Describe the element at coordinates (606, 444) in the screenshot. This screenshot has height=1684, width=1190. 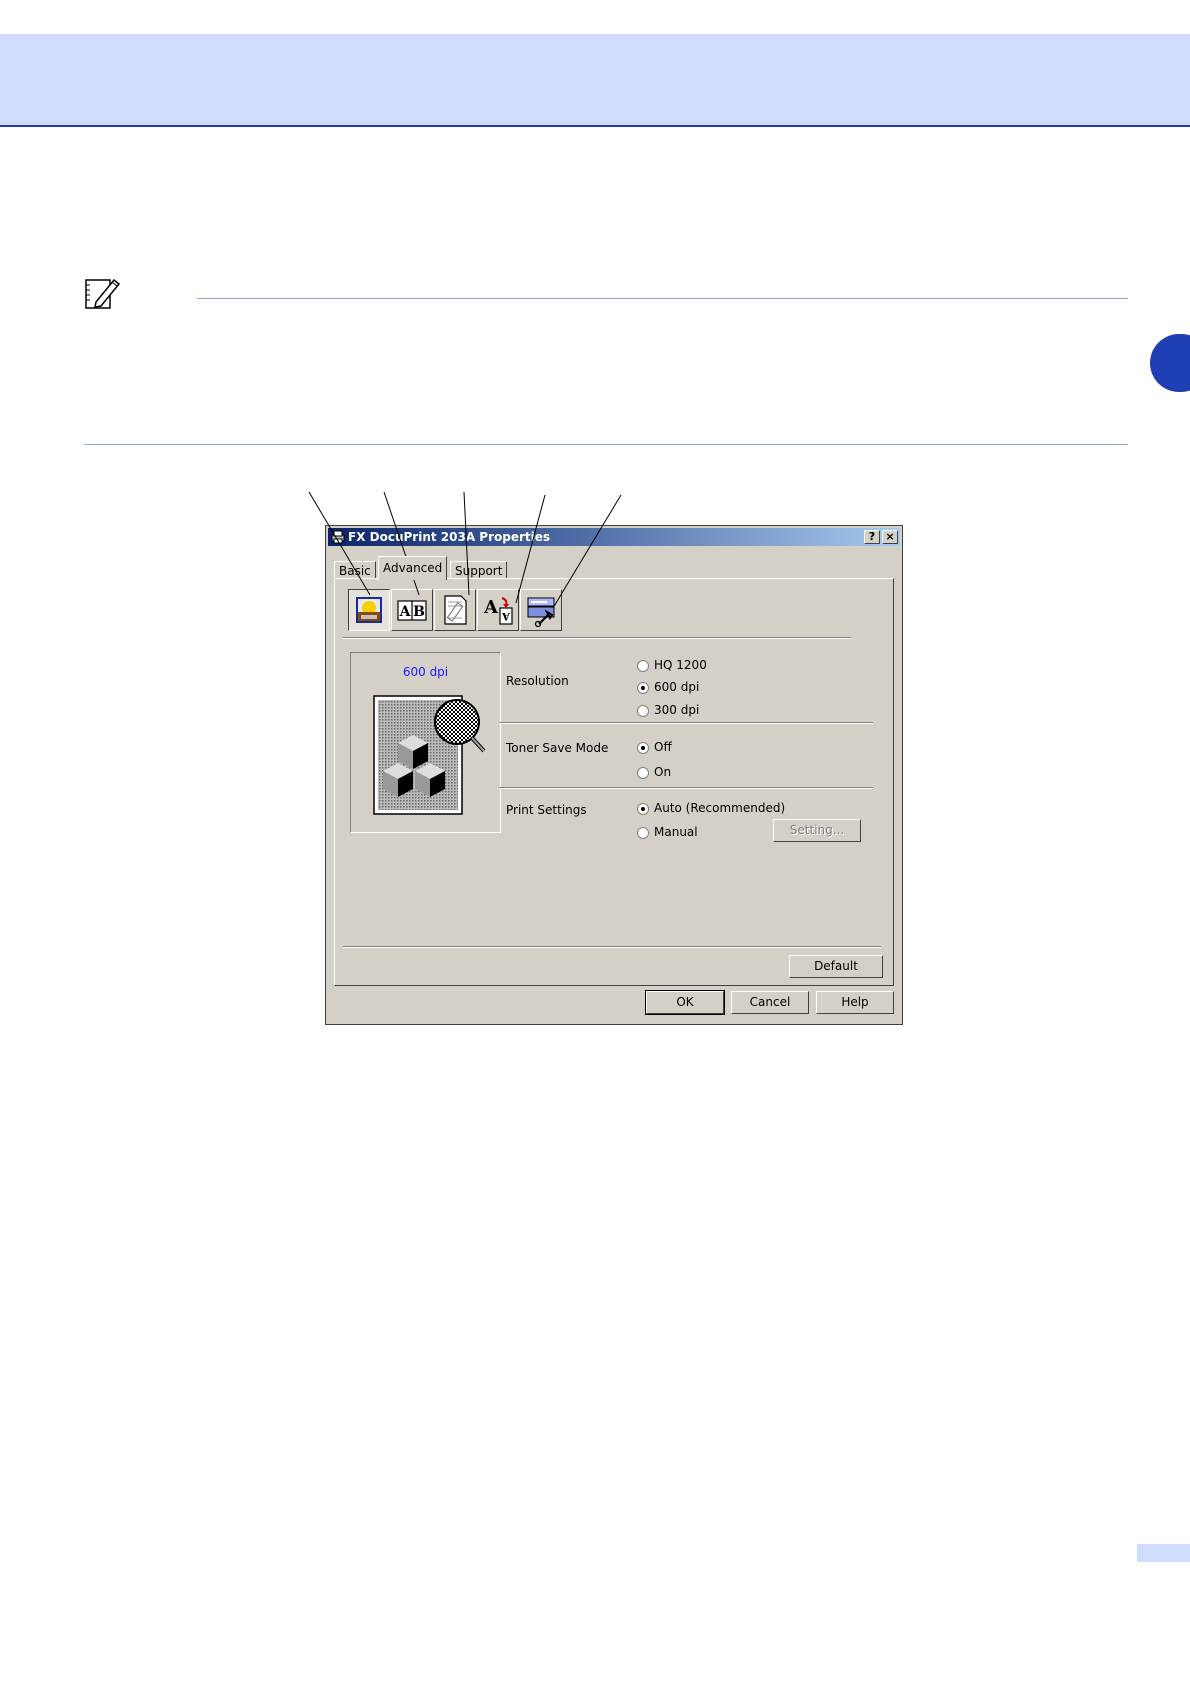
I see `note-rule-bottom` at that location.